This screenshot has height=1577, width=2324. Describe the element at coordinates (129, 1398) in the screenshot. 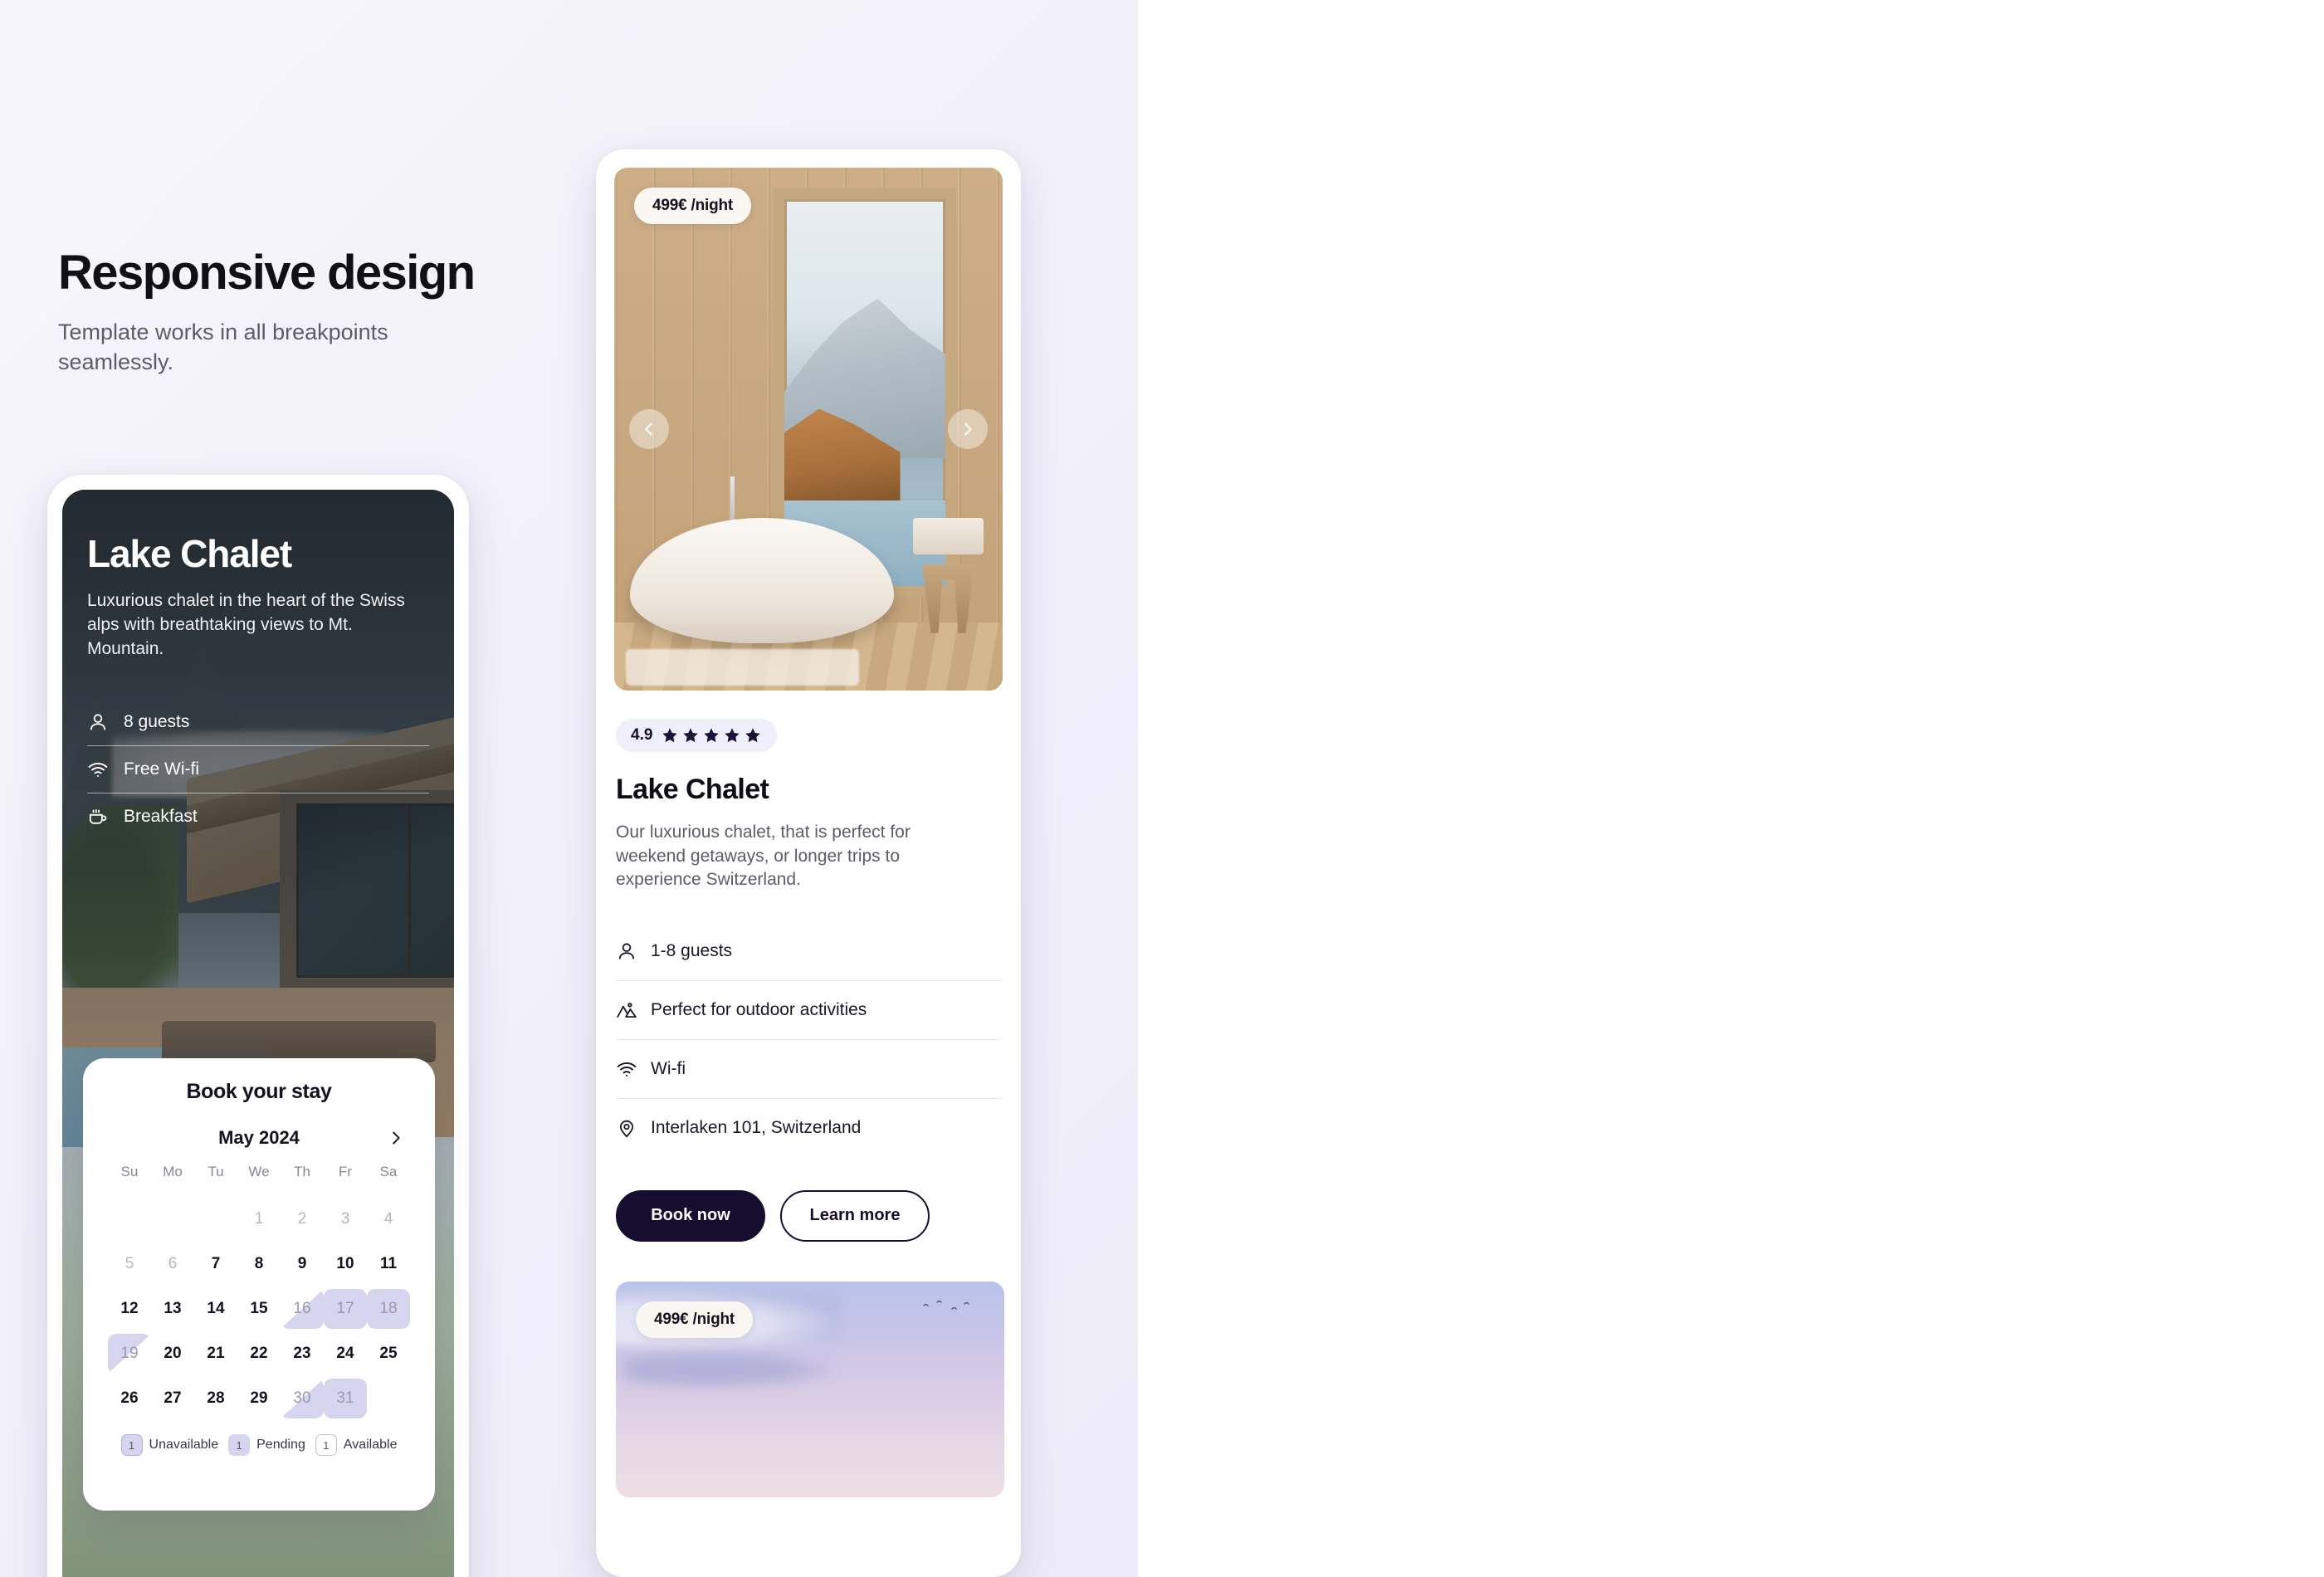

I see `calendar-day: 26` at that location.